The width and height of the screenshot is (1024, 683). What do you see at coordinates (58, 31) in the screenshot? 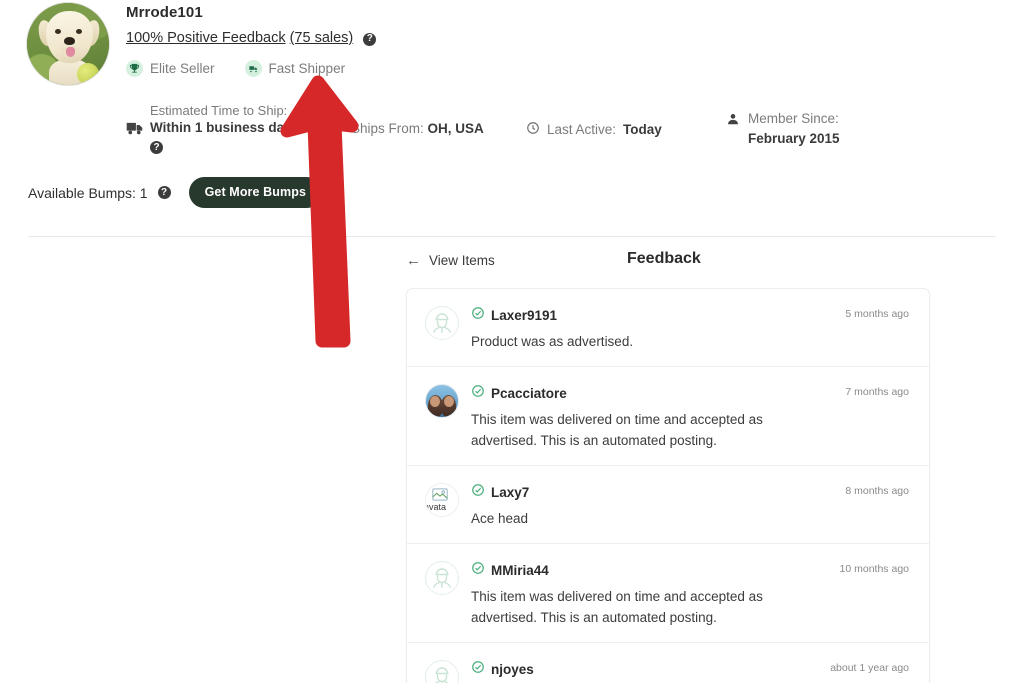
I see `dog-eye-left` at bounding box center [58, 31].